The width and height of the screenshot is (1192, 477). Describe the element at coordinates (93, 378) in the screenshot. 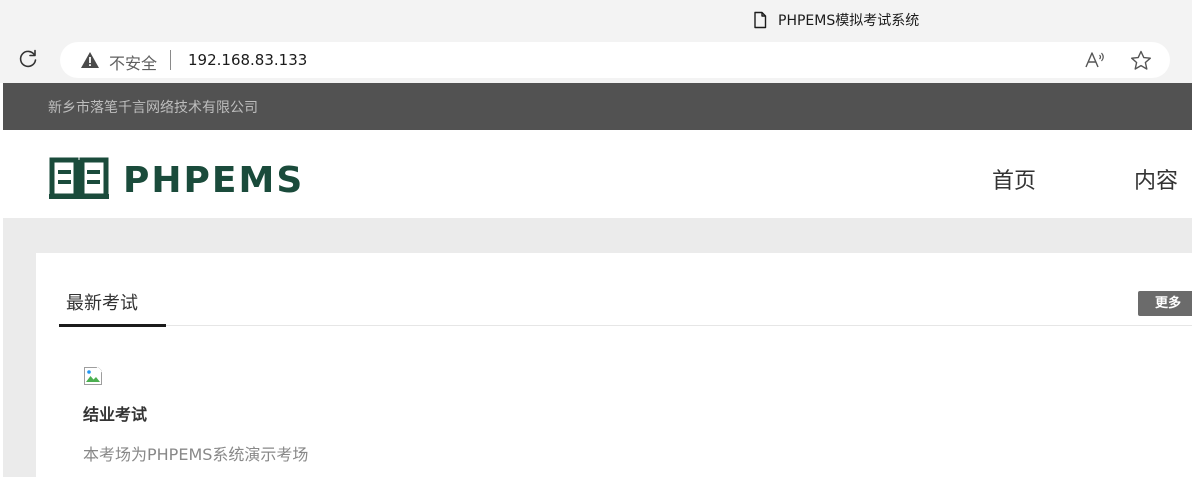

I see `broken-image-icon` at that location.